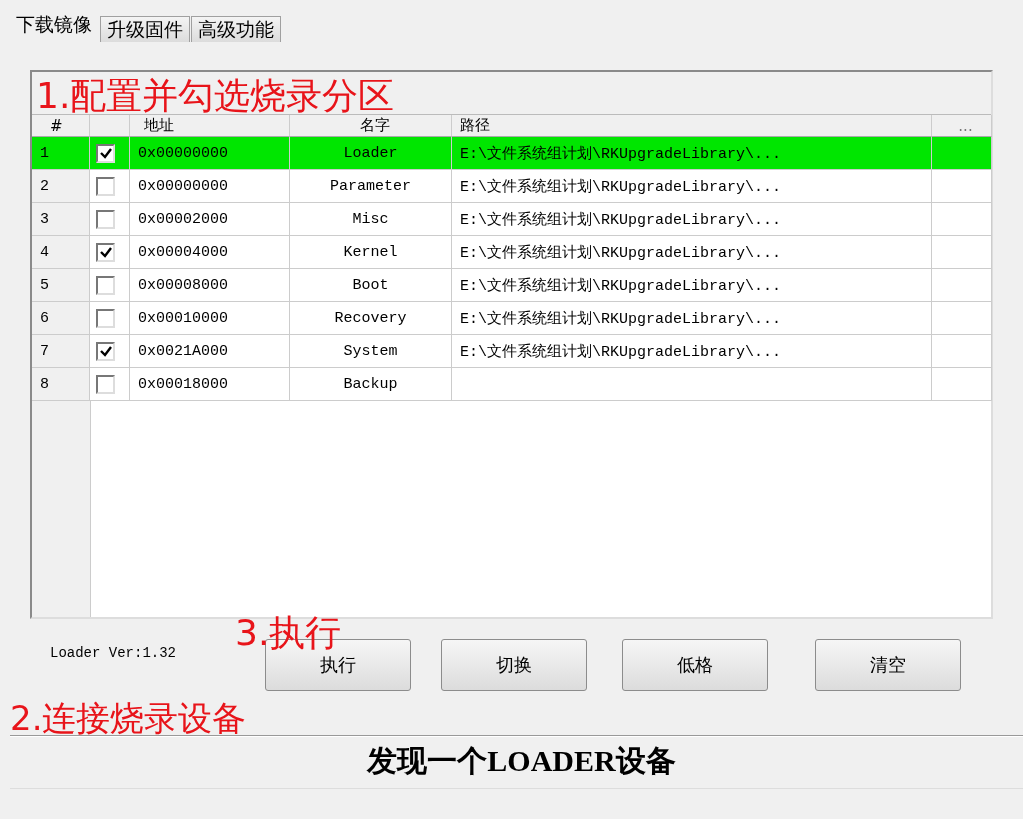 Image resolution: width=1023 pixels, height=819 pixels. Describe the element at coordinates (521, 761) in the screenshot. I see `status-text: 发现一个LOADER设备` at that location.